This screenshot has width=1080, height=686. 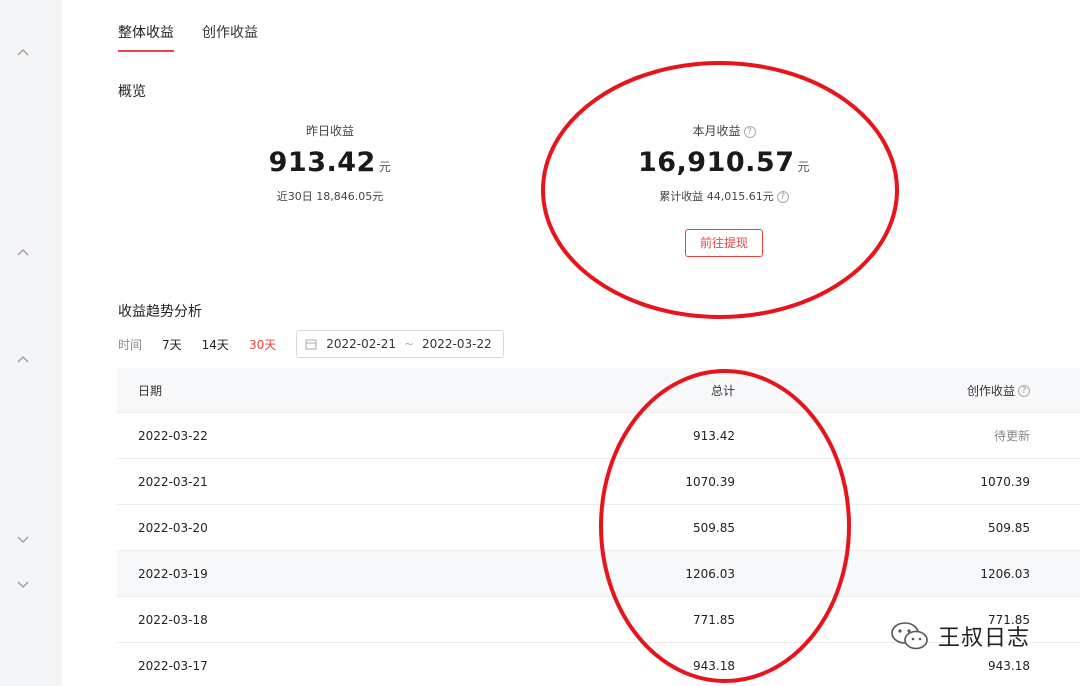 I want to click on table-row: 2022-03-20 509.85 509.85, so click(x=598, y=528).